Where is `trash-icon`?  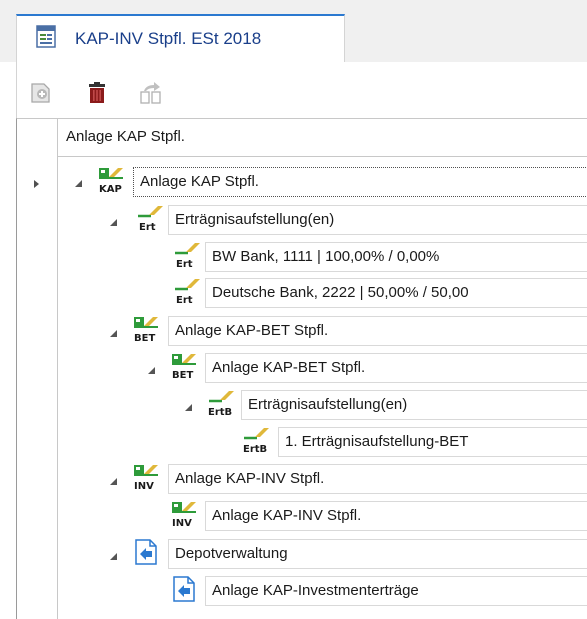 trash-icon is located at coordinates (97, 93).